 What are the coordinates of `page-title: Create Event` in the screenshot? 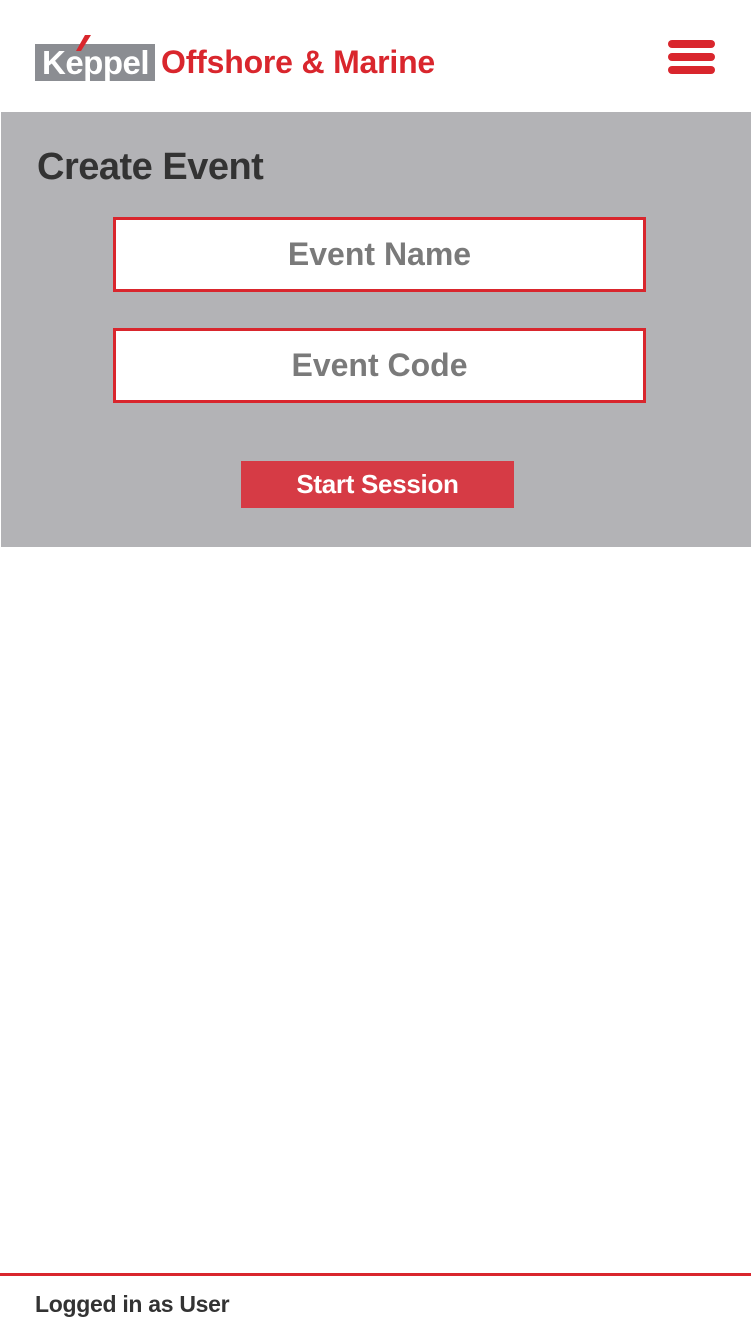 It's located at (150, 167).